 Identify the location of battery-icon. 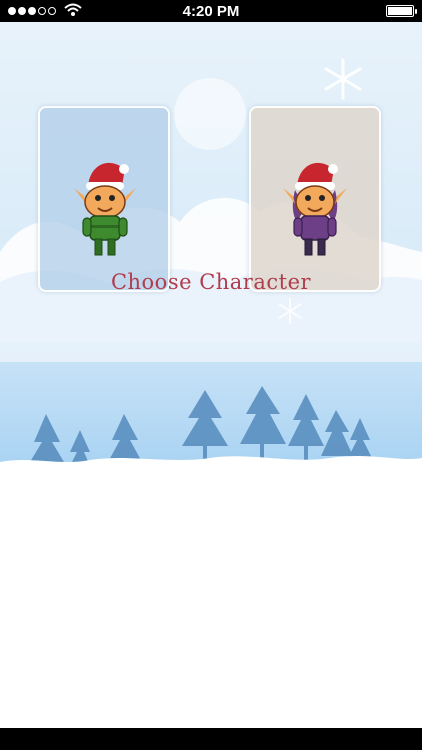
(401, 11).